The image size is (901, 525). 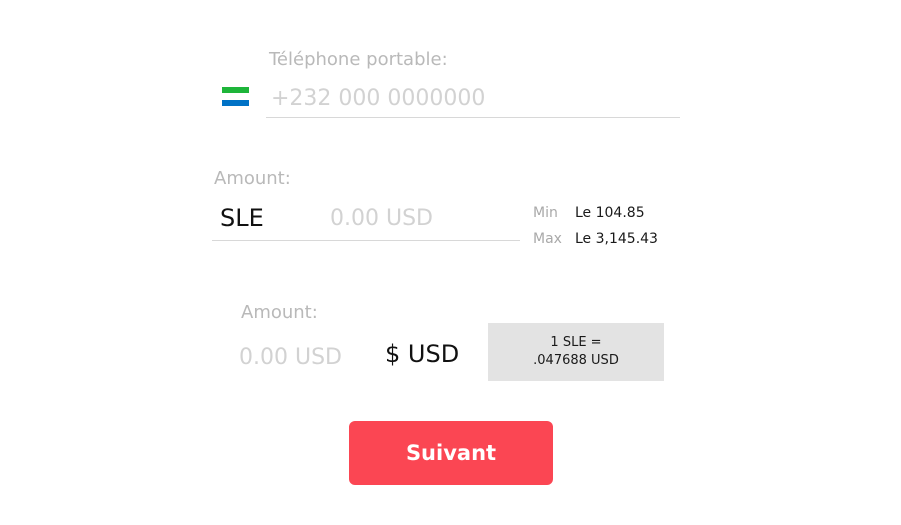 What do you see at coordinates (235, 102) in the screenshot?
I see `flag-stripe-blue` at bounding box center [235, 102].